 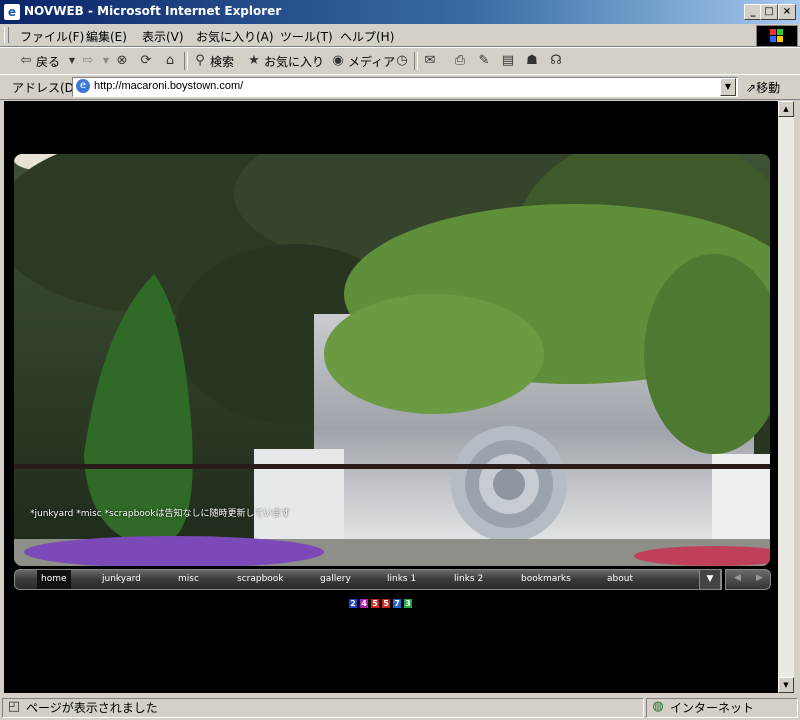 What do you see at coordinates (430, 61) in the screenshot?
I see `mail-icon: ✉` at bounding box center [430, 61].